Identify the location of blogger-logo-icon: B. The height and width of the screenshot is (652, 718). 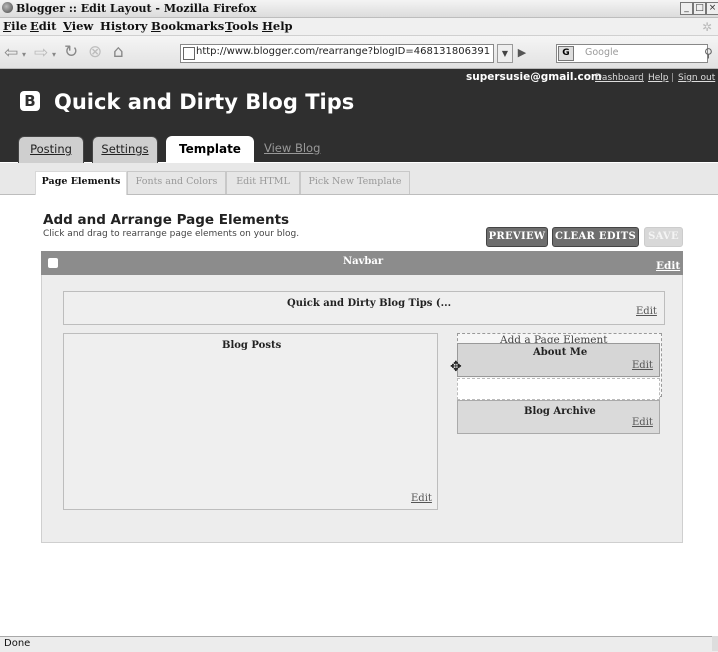
(30, 101).